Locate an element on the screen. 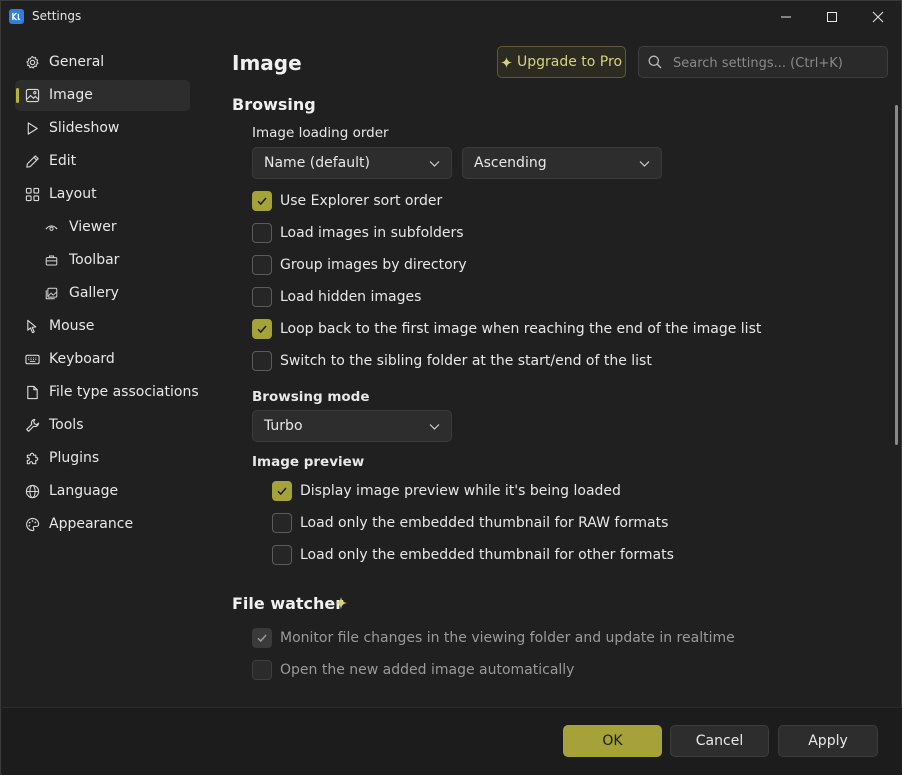  maximize-icon is located at coordinates (832, 16).